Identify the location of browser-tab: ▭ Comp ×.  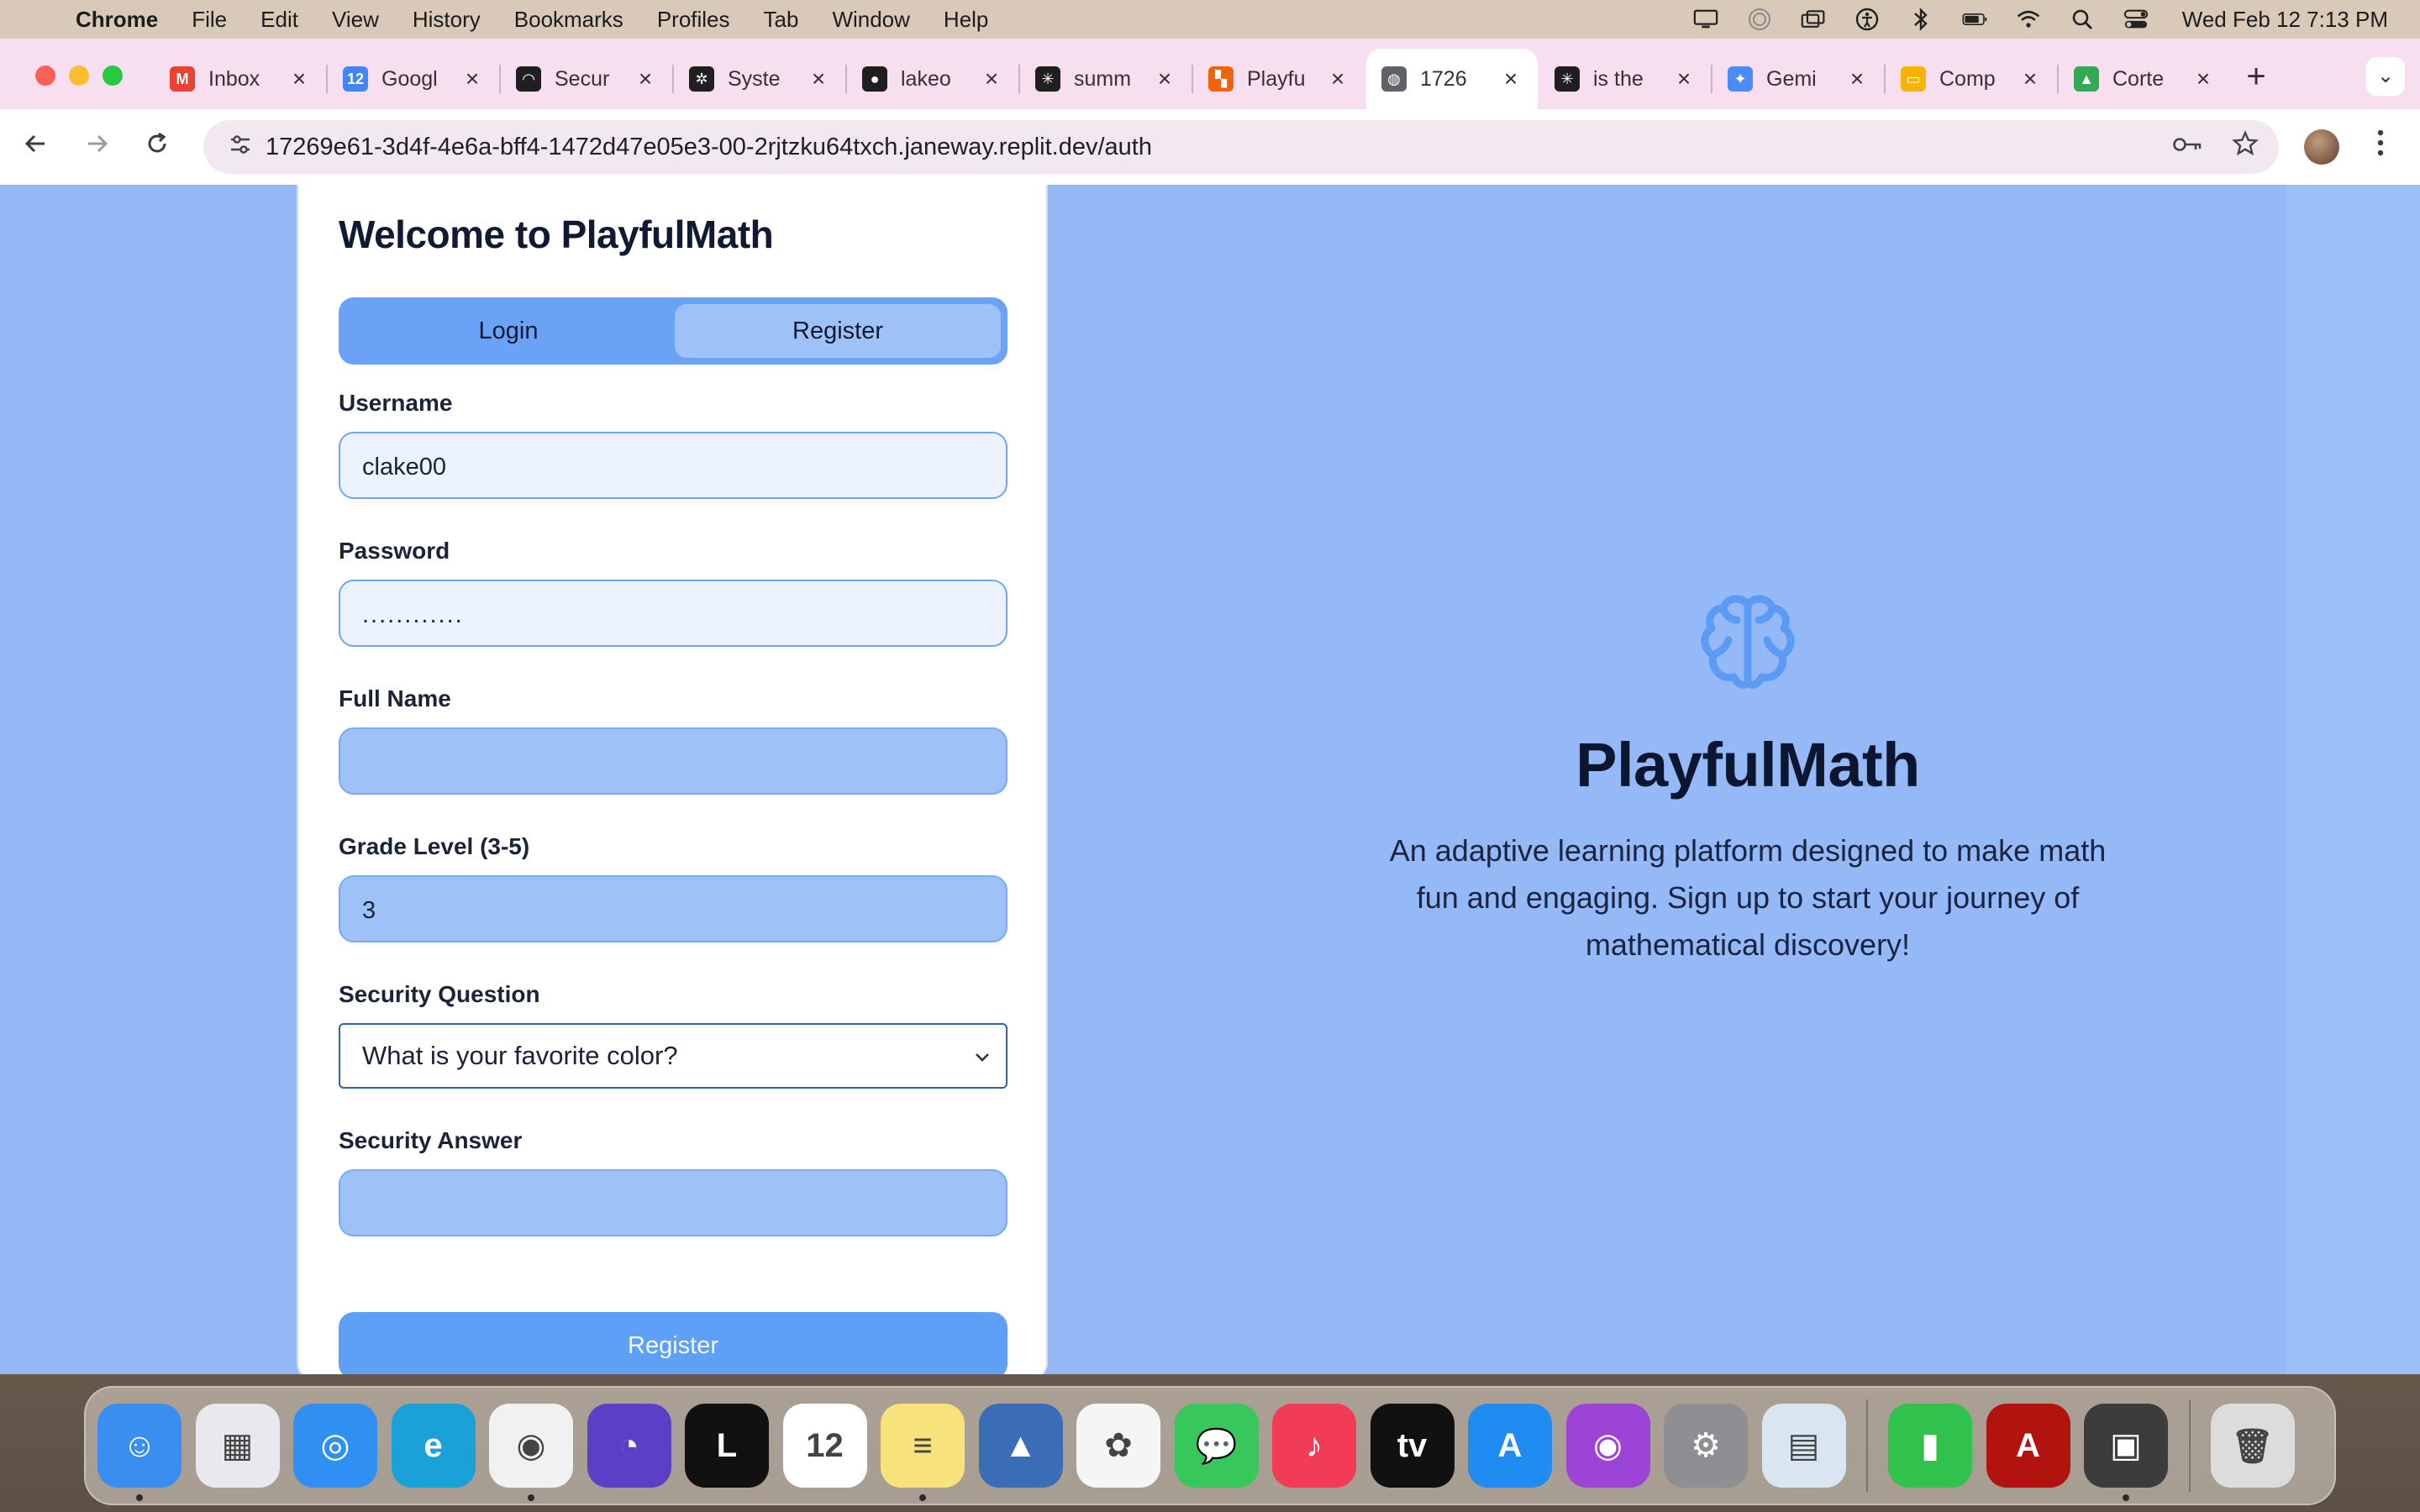
(1972, 79).